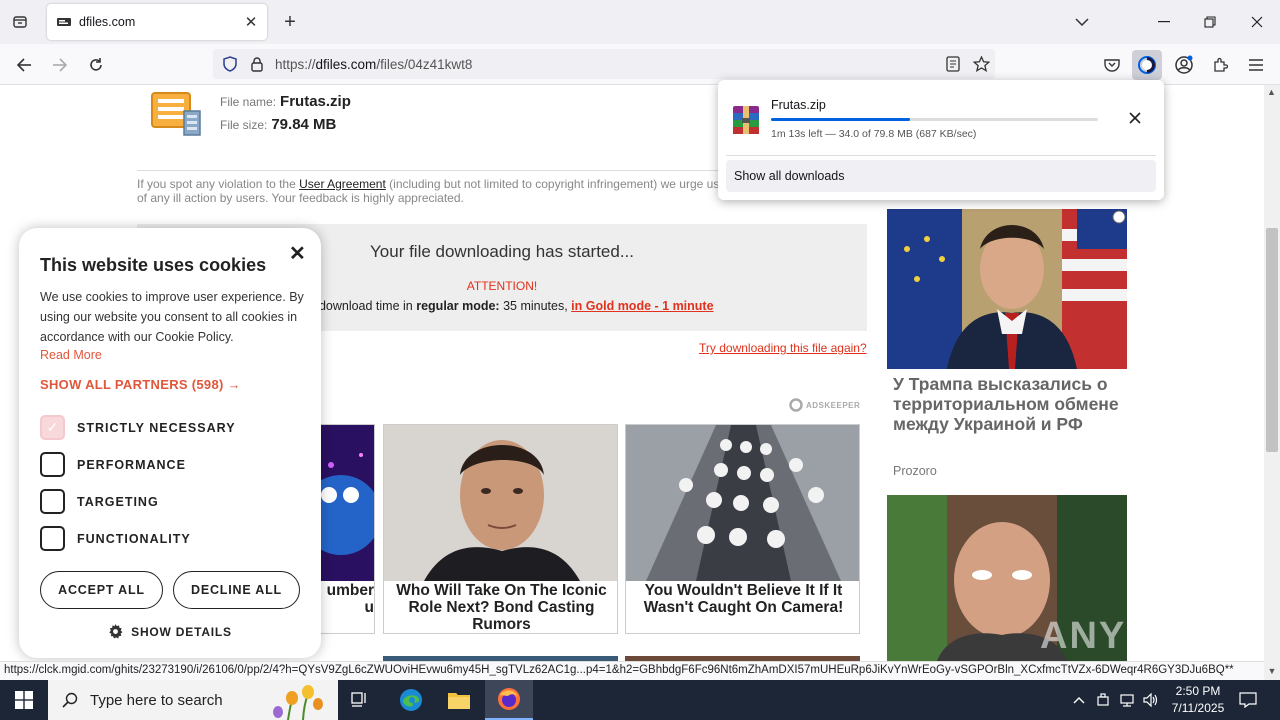 This screenshot has height=720, width=1280. Describe the element at coordinates (101, 590) in the screenshot. I see `accept-all-button: ACCEPT ALL` at that location.